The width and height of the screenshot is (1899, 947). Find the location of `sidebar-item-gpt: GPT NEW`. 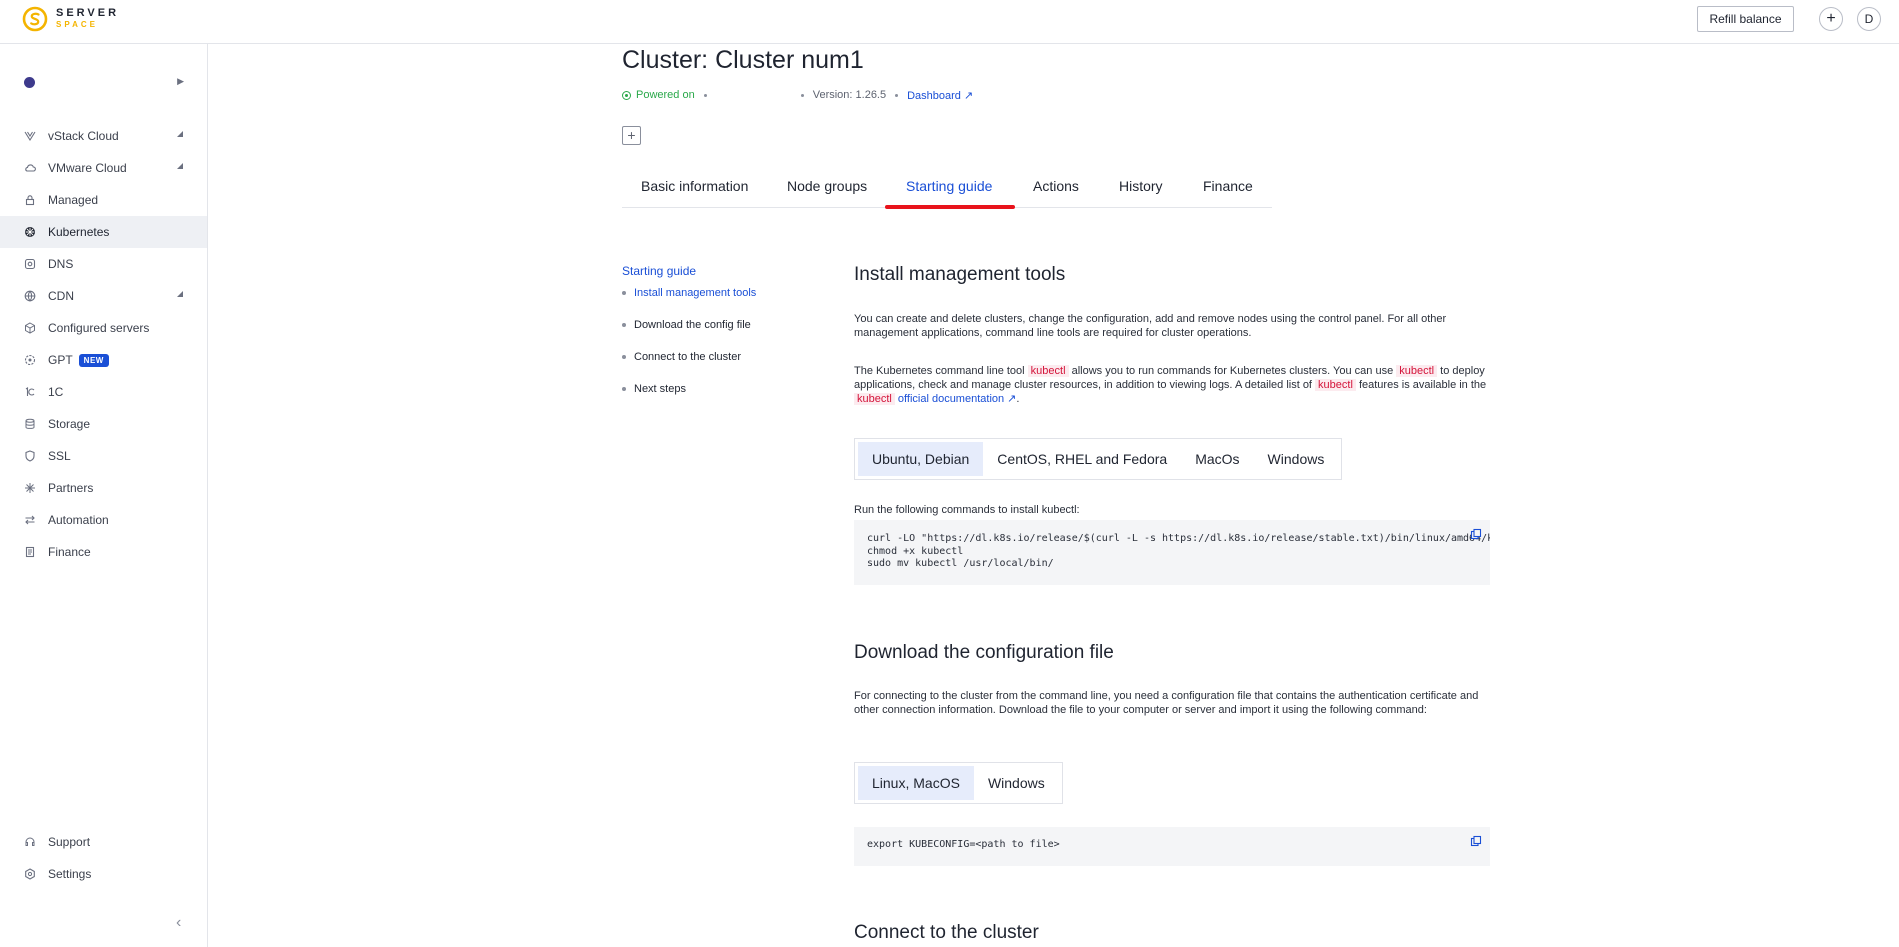

sidebar-item-gpt: GPT NEW is located at coordinates (103, 360).